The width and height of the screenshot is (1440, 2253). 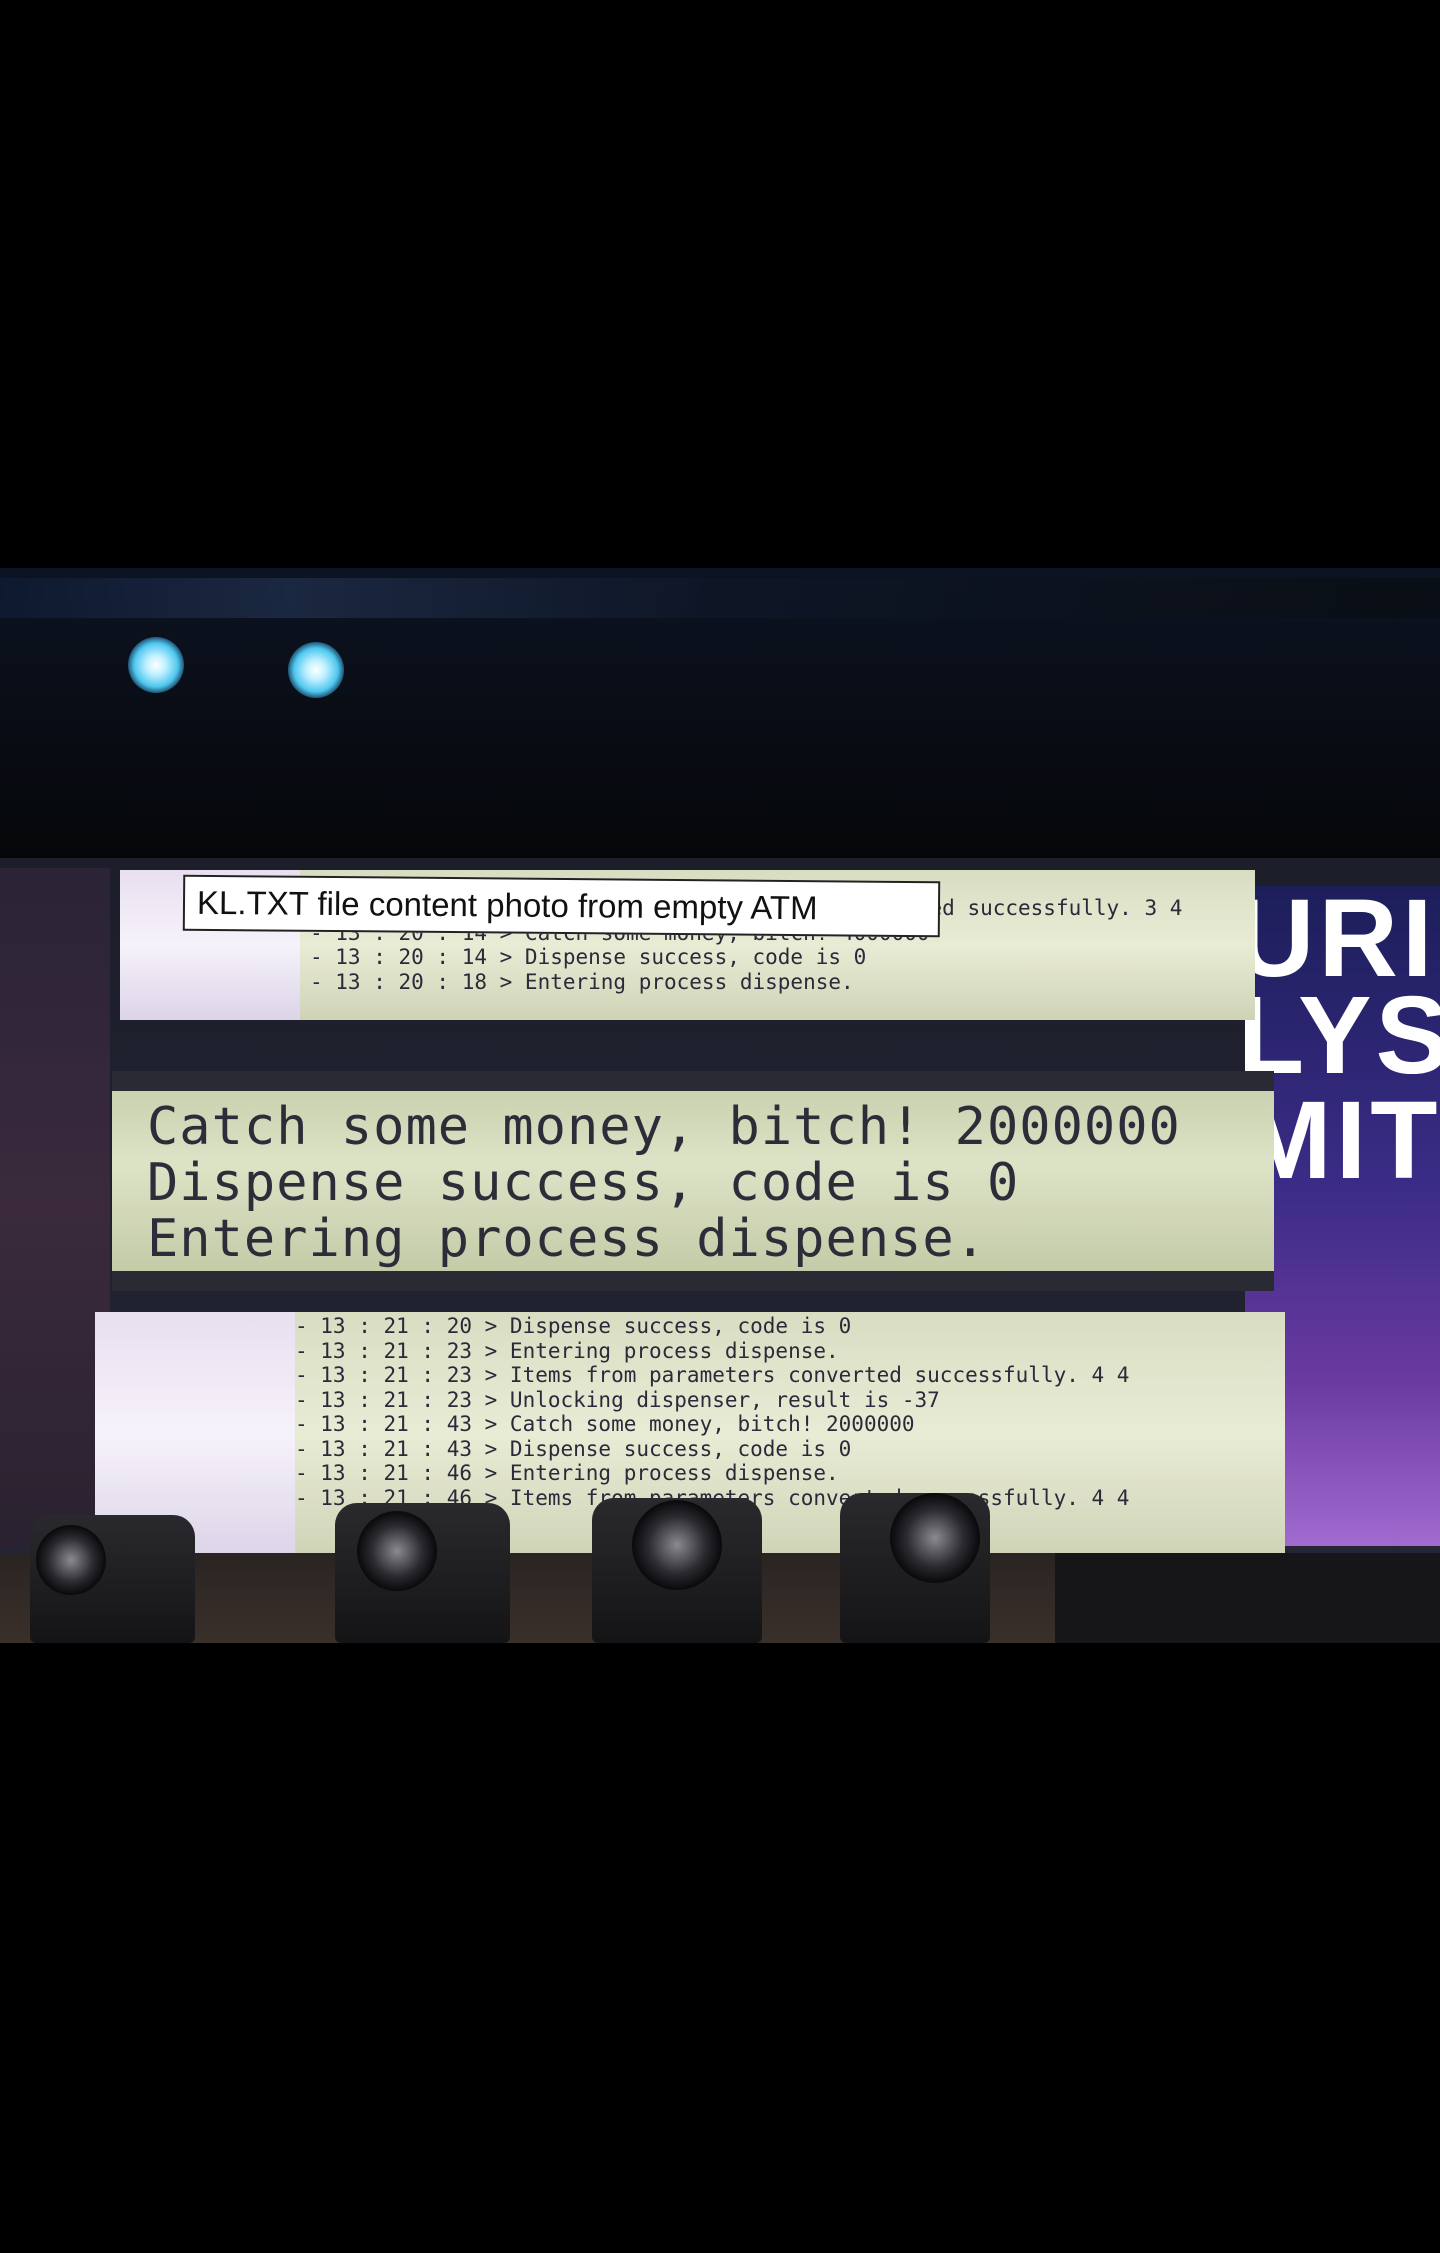 I want to click on zoom-line: Catch some money, bitch! 2000000, so click(x=664, y=1127).